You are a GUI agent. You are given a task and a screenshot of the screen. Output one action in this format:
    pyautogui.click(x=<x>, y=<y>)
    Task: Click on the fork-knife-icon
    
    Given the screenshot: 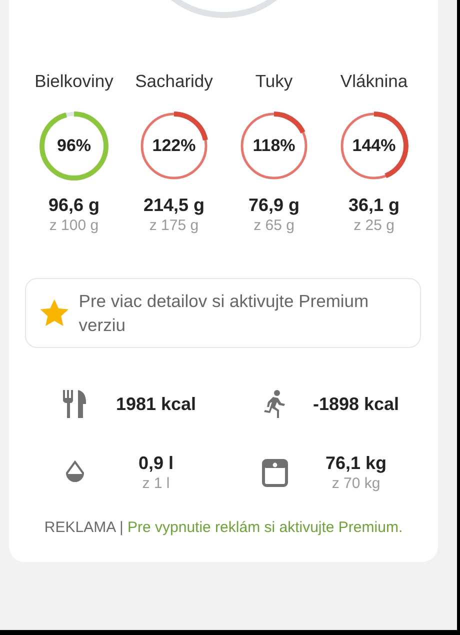 What is the action you would take?
    pyautogui.click(x=75, y=404)
    